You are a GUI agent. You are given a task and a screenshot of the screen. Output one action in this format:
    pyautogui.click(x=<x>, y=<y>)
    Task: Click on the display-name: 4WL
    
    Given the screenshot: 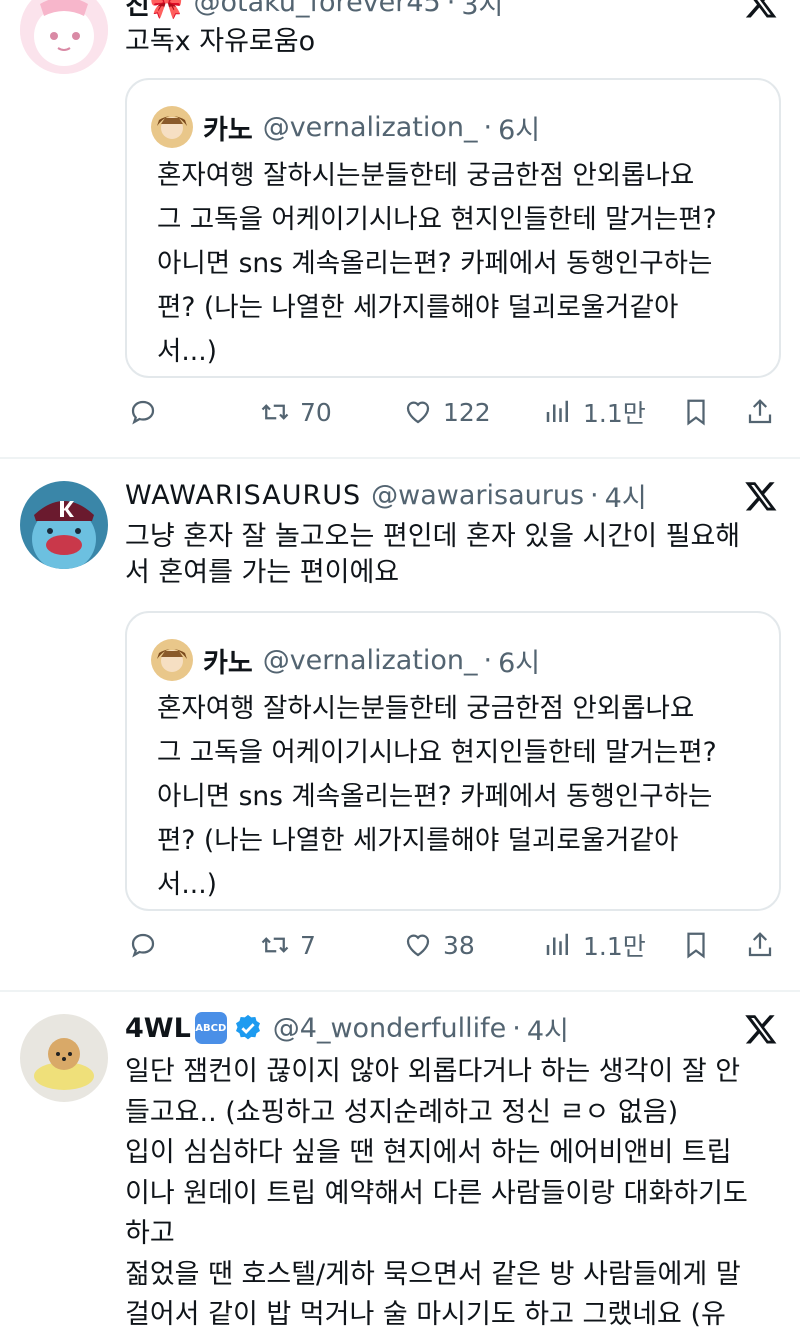 What is the action you would take?
    pyautogui.click(x=158, y=1028)
    